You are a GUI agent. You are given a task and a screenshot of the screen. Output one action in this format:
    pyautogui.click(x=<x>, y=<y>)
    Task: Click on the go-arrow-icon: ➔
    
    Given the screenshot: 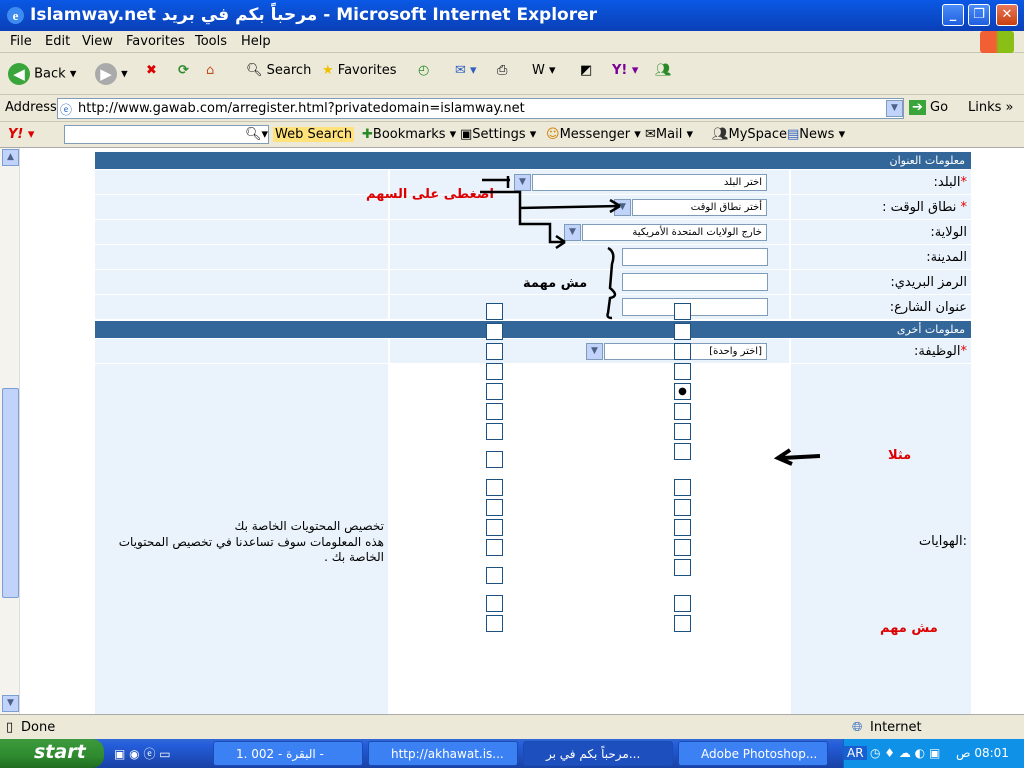 What is the action you would take?
    pyautogui.click(x=917, y=107)
    